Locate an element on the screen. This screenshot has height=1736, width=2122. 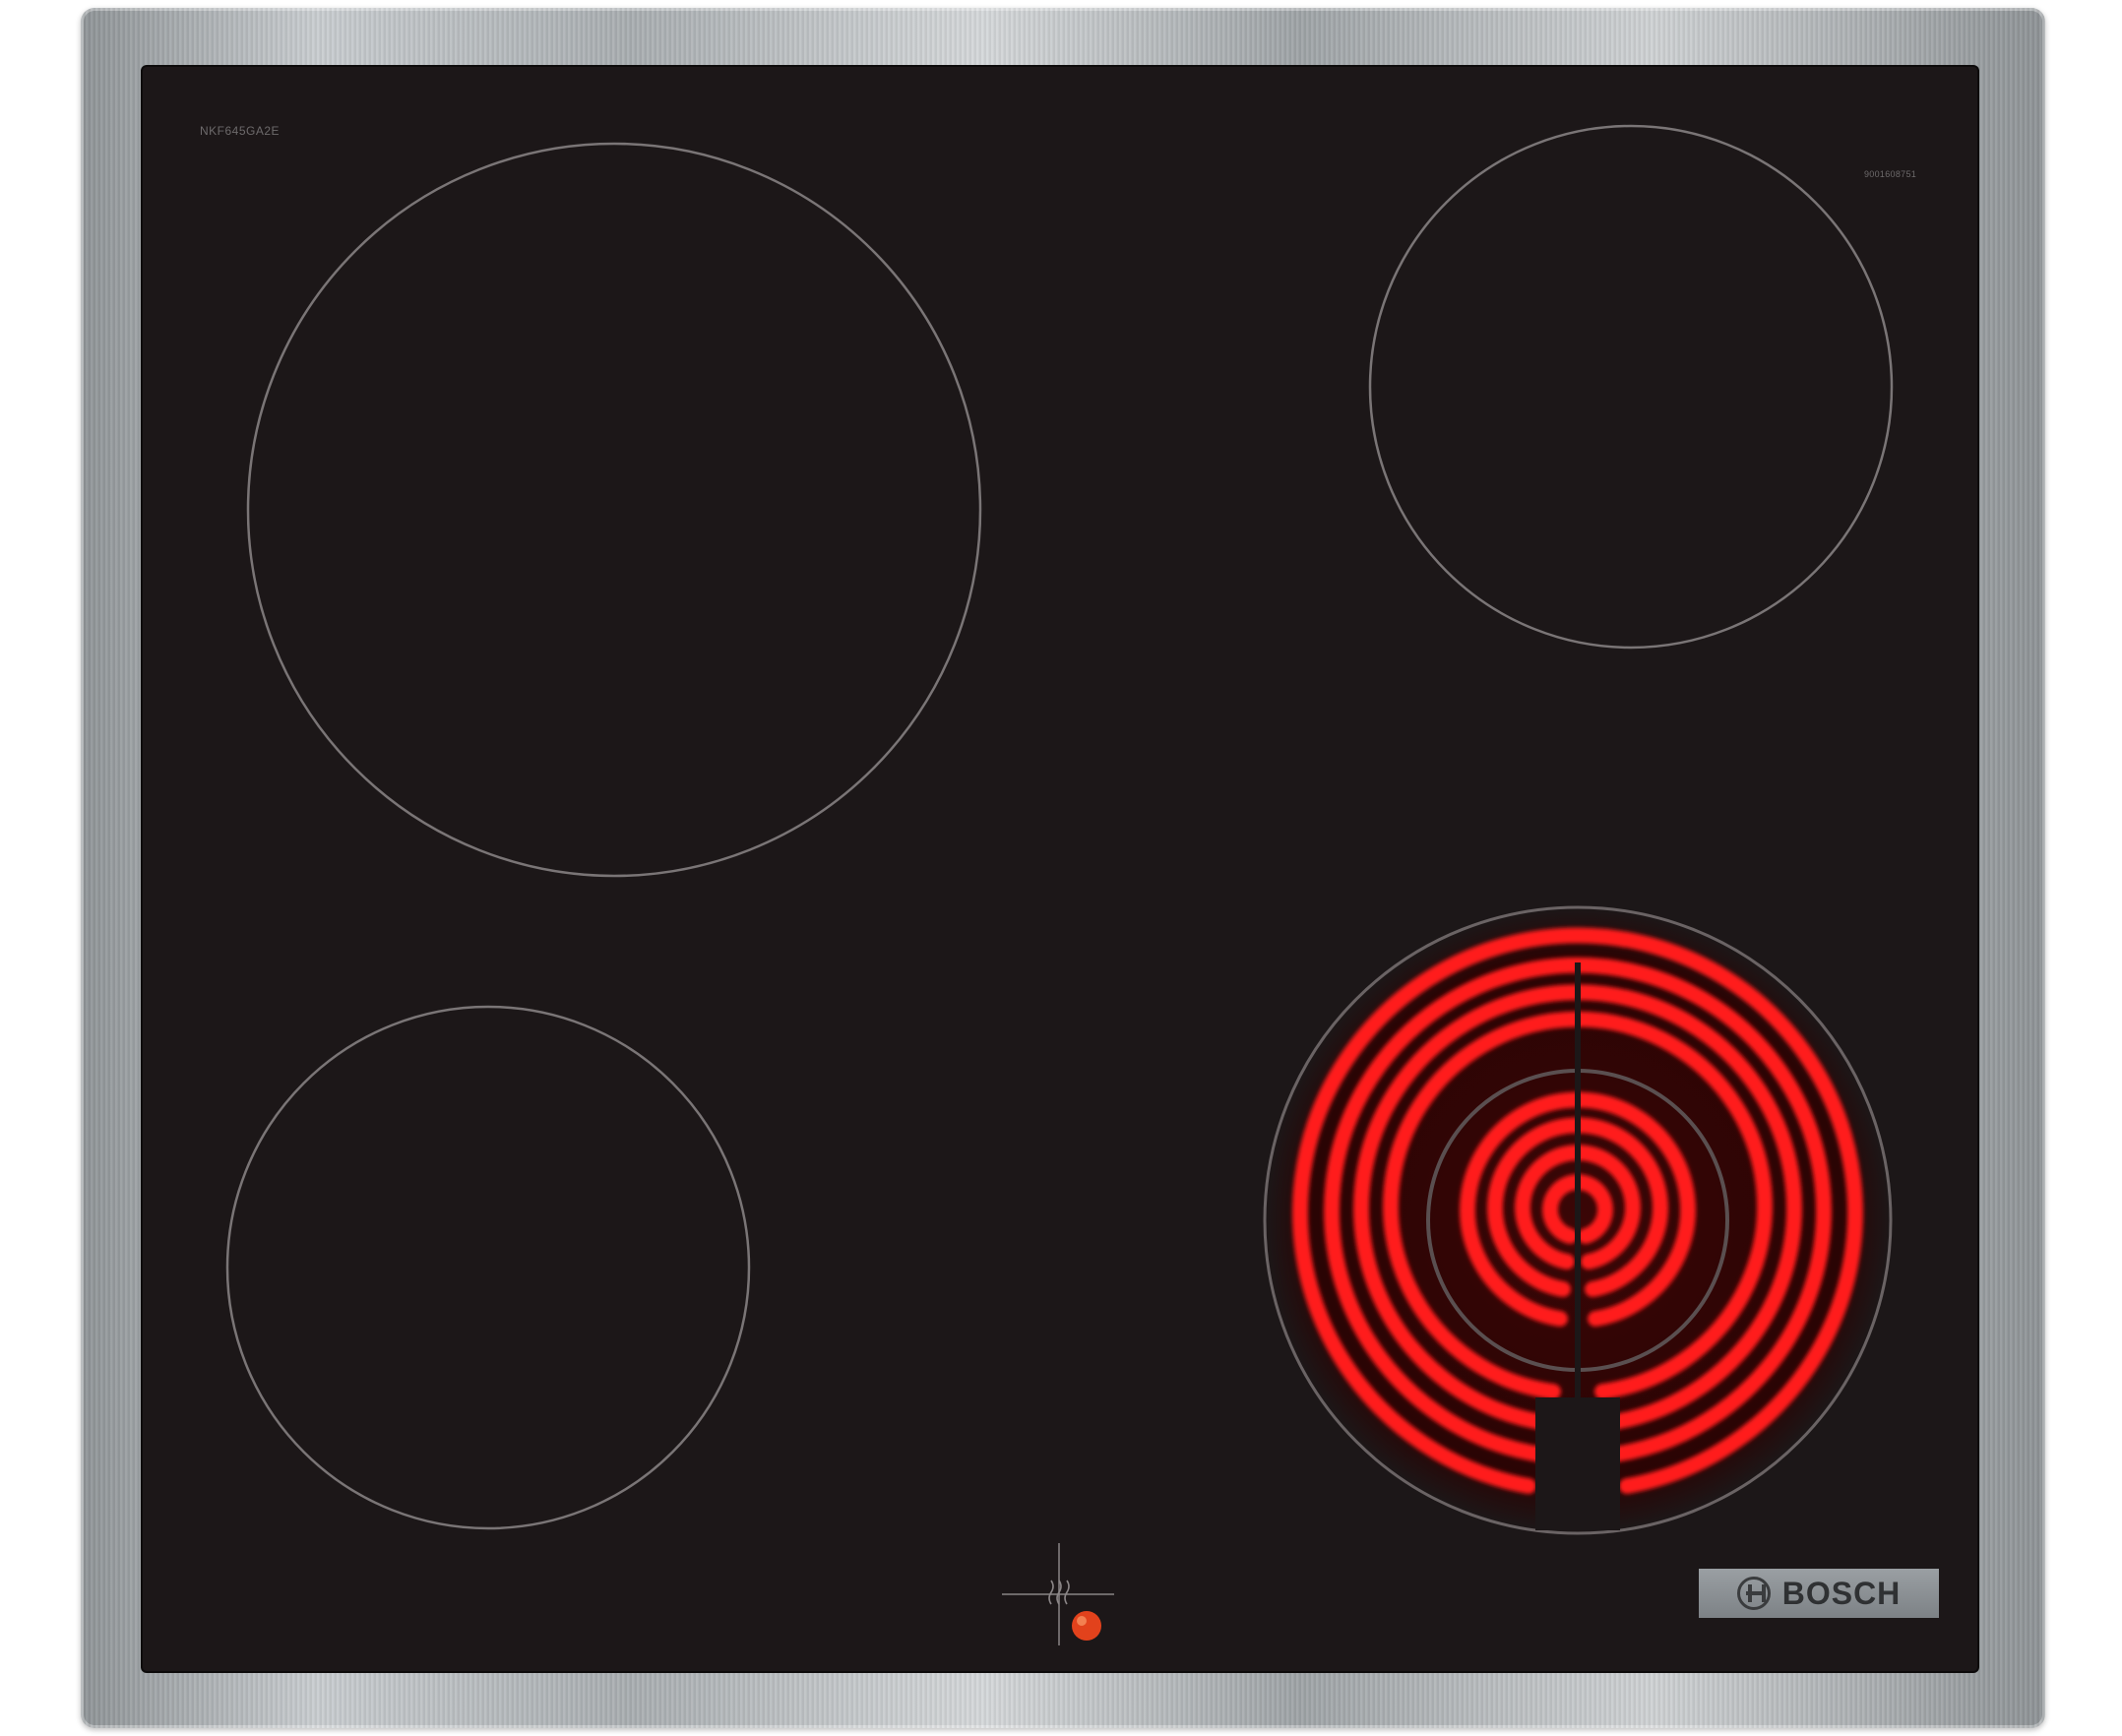
cooking-zone-front-right is located at coordinates (1578, 1220).